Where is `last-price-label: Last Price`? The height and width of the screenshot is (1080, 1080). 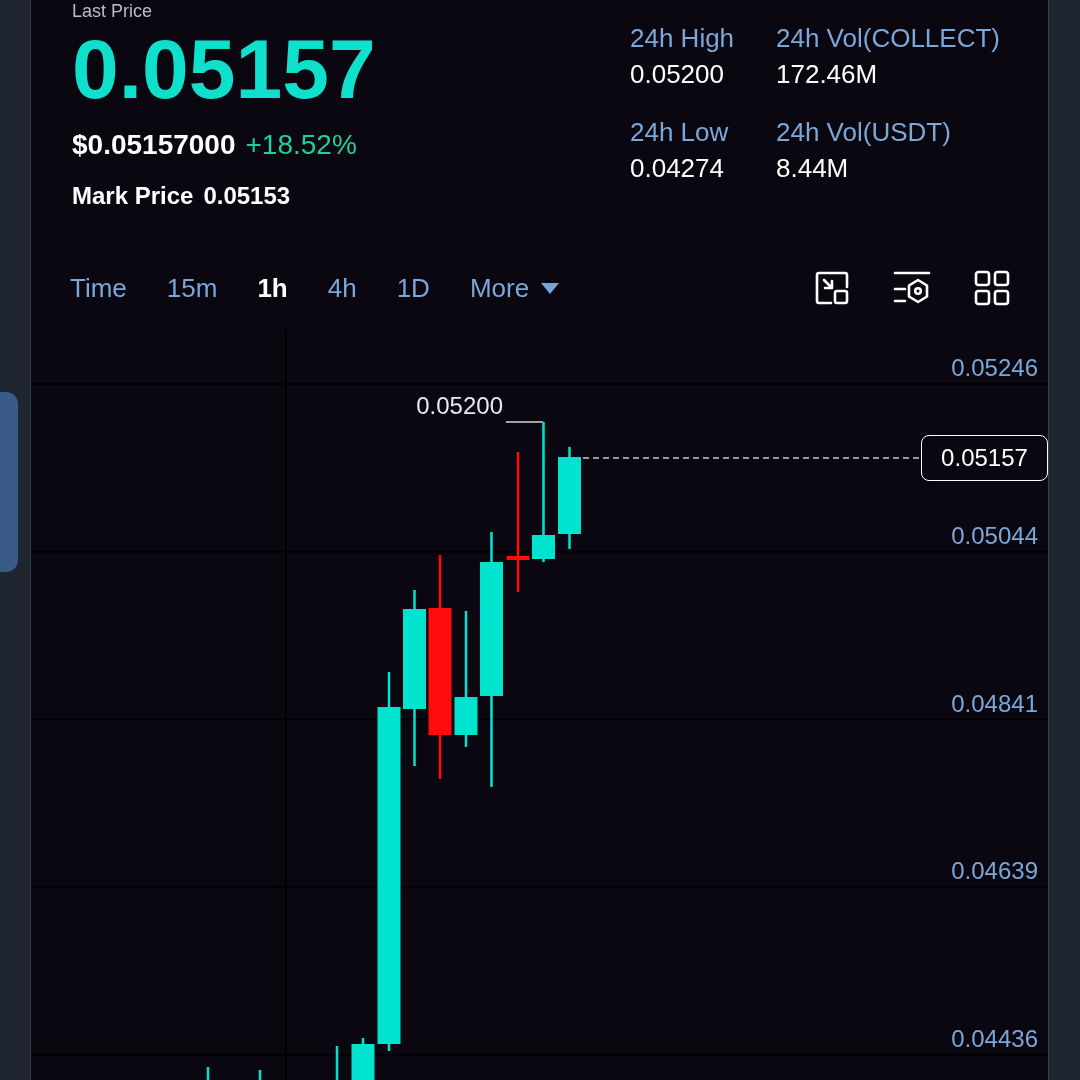
last-price-label: Last Price is located at coordinates (112, 11).